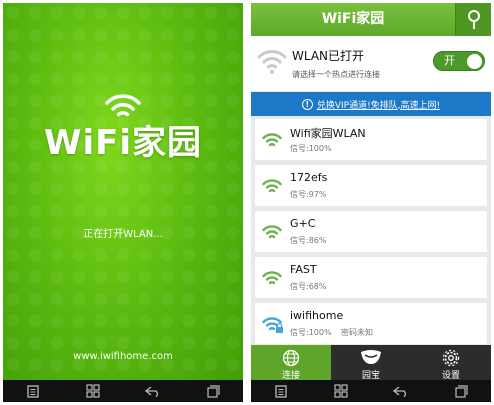 The width and height of the screenshot is (494, 405). Describe the element at coordinates (317, 315) in the screenshot. I see `network-name: iwifihome` at that location.